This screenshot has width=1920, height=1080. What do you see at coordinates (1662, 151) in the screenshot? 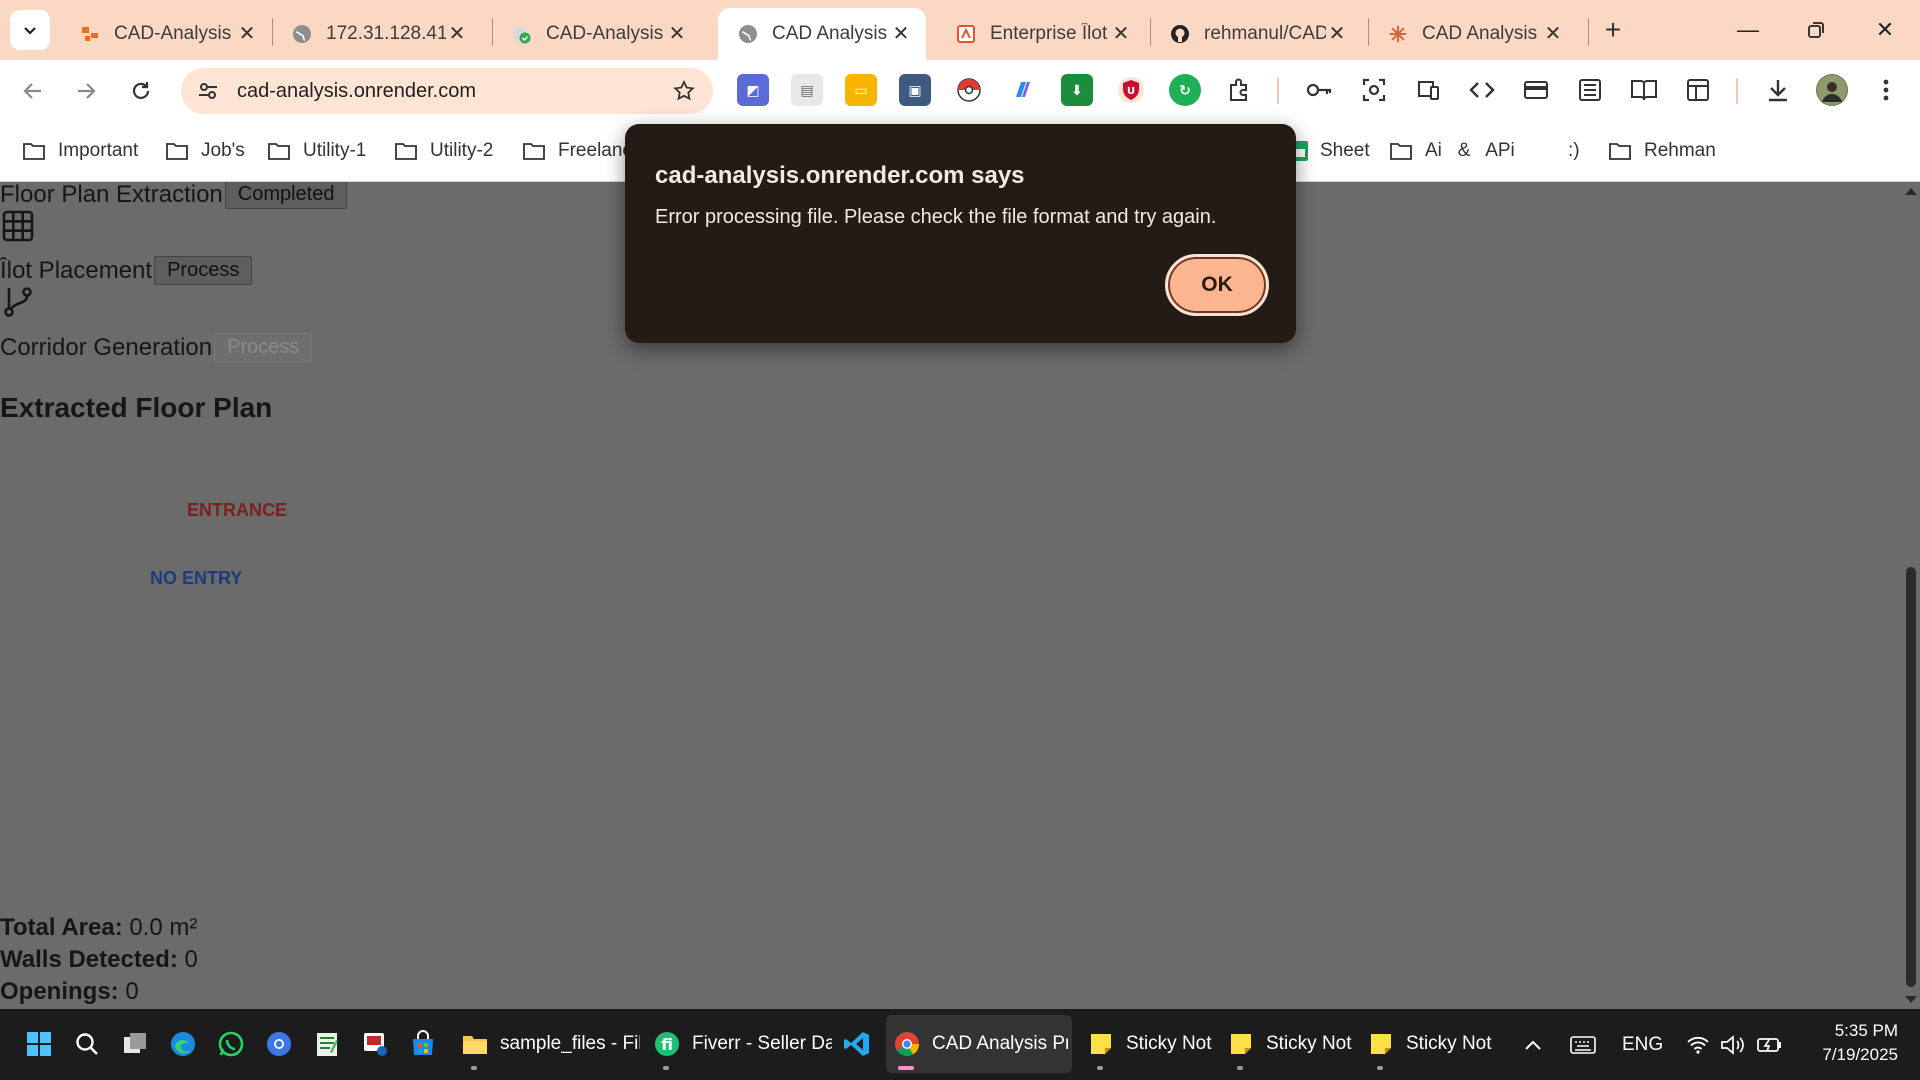
I see `bookmark-folder-rehman: Rehman` at bounding box center [1662, 151].